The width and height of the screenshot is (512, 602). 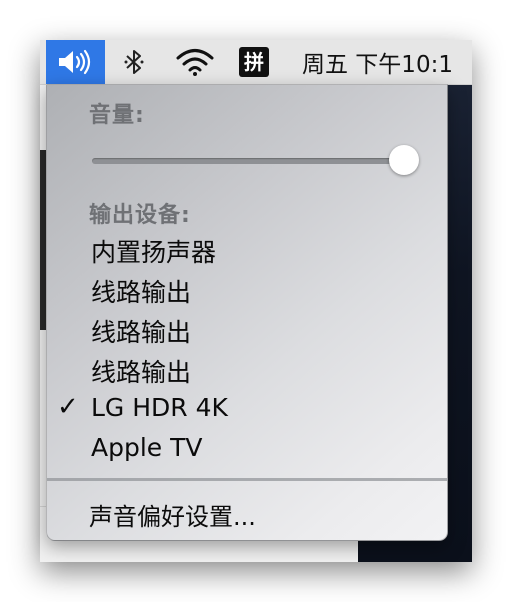 What do you see at coordinates (68, 407) in the screenshot?
I see `selected-checkmark-icon: ✓` at bounding box center [68, 407].